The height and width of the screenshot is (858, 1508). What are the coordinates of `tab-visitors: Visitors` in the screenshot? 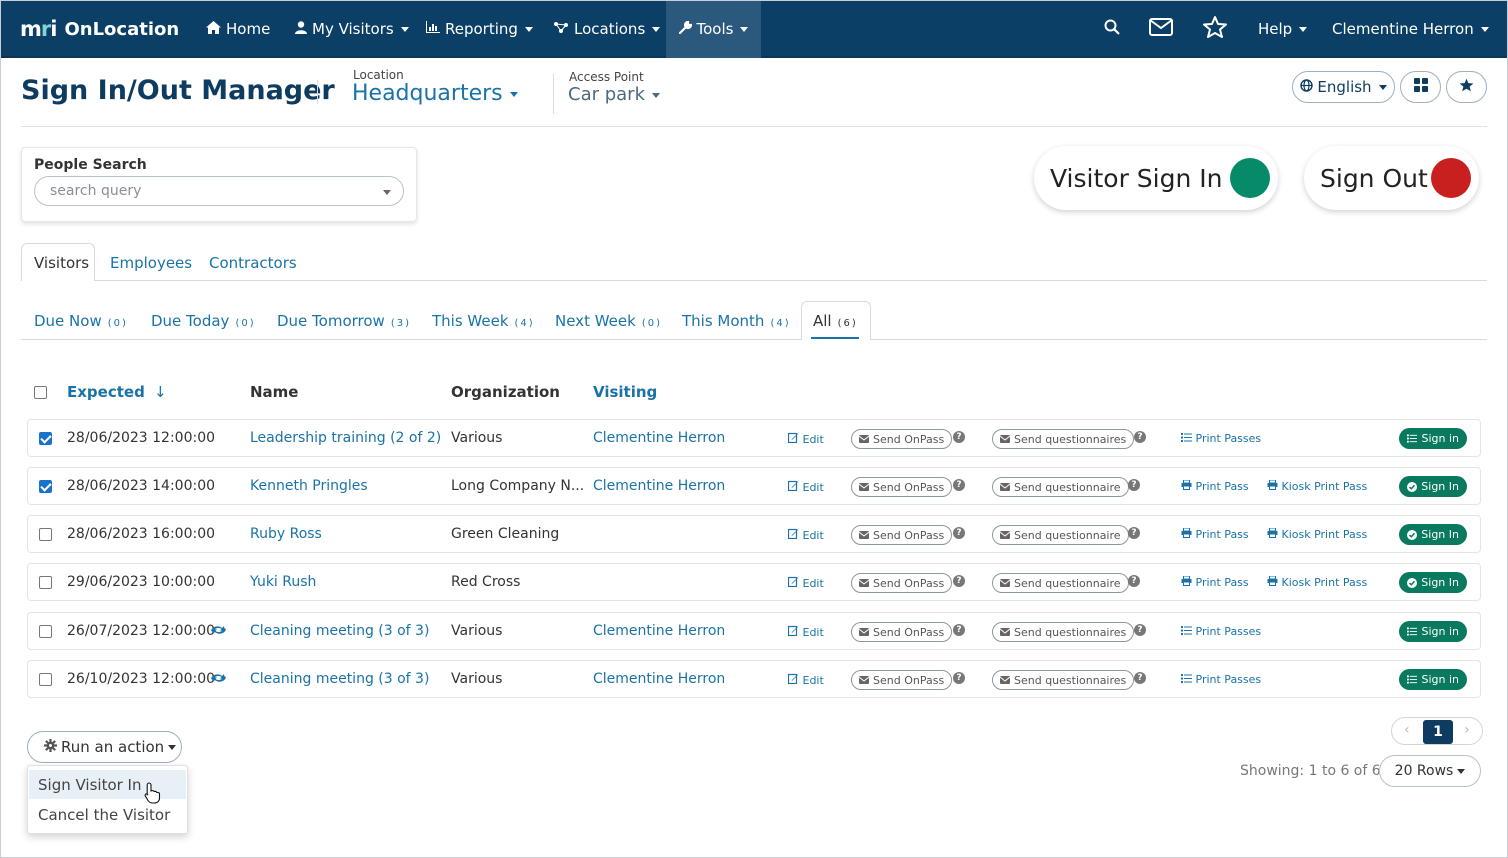 It's located at (61, 263).